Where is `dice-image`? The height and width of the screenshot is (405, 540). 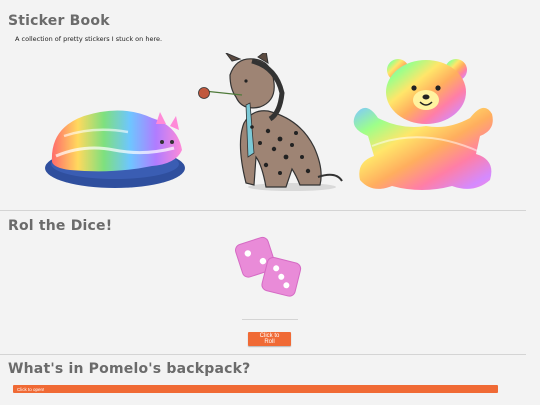
dice-image is located at coordinates (268, 266).